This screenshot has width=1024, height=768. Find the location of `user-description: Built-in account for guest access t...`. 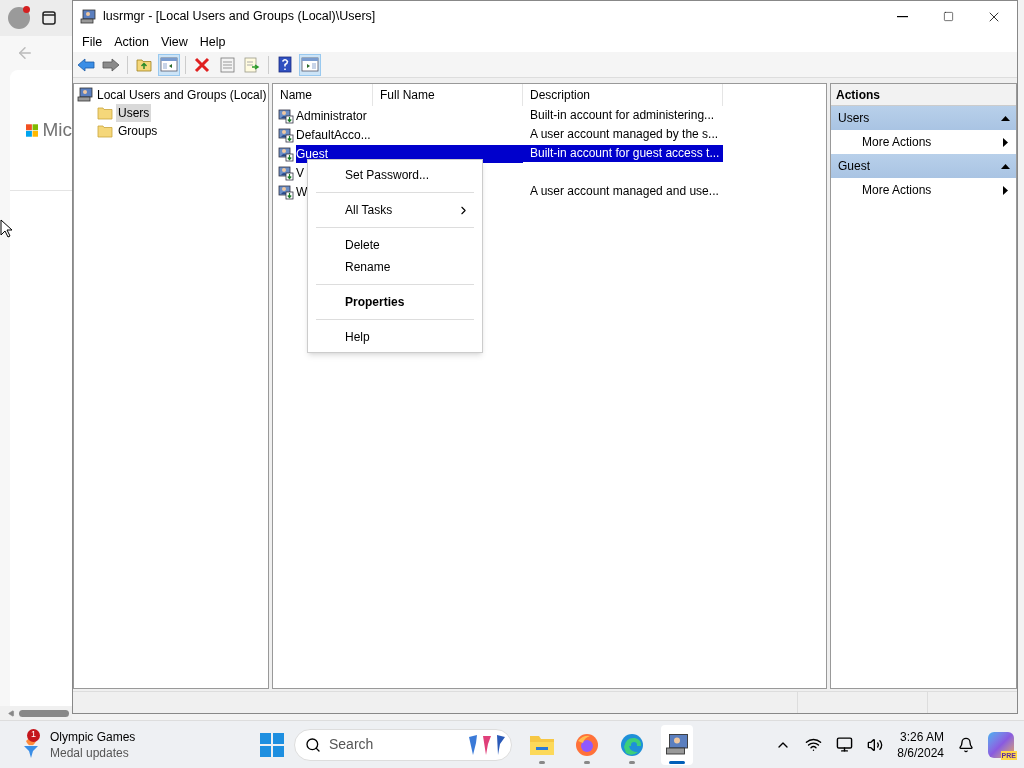

user-description: Built-in account for guest access t... is located at coordinates (623, 153).